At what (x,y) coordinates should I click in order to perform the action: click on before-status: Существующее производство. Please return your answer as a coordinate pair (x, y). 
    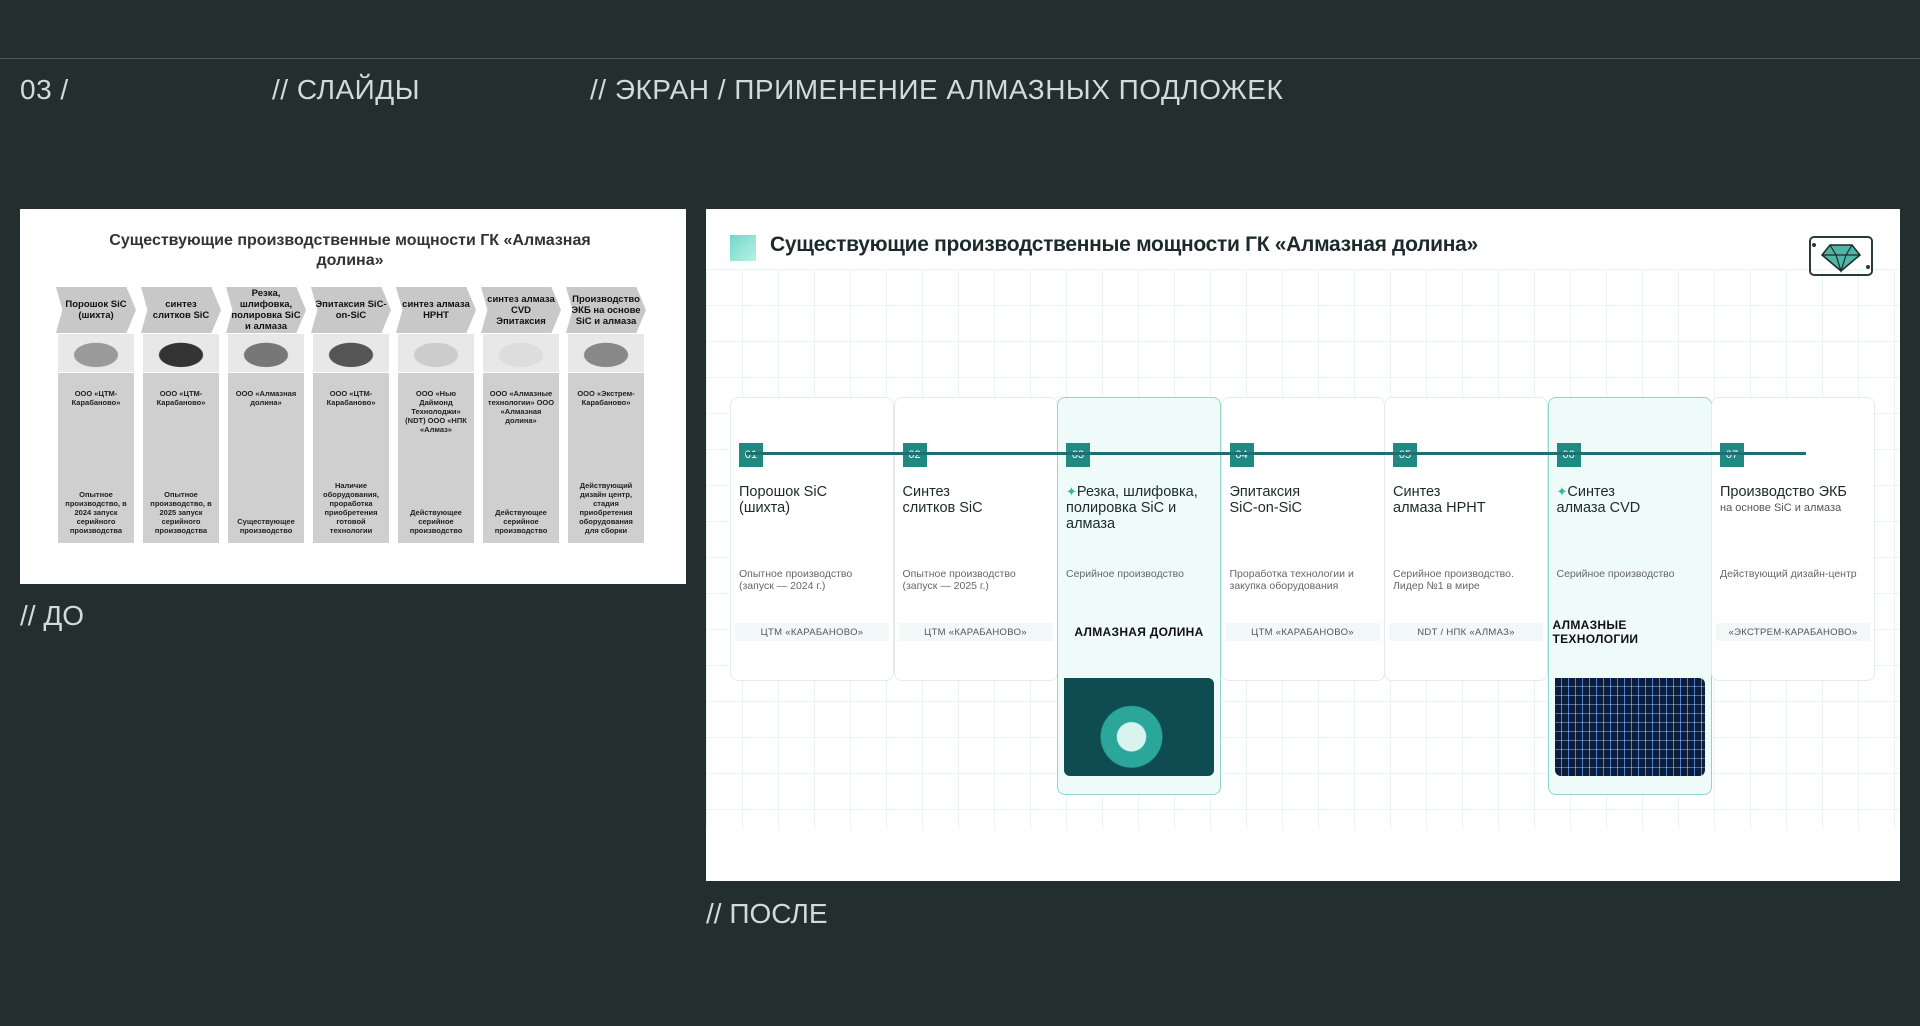
    Looking at the image, I should click on (266, 526).